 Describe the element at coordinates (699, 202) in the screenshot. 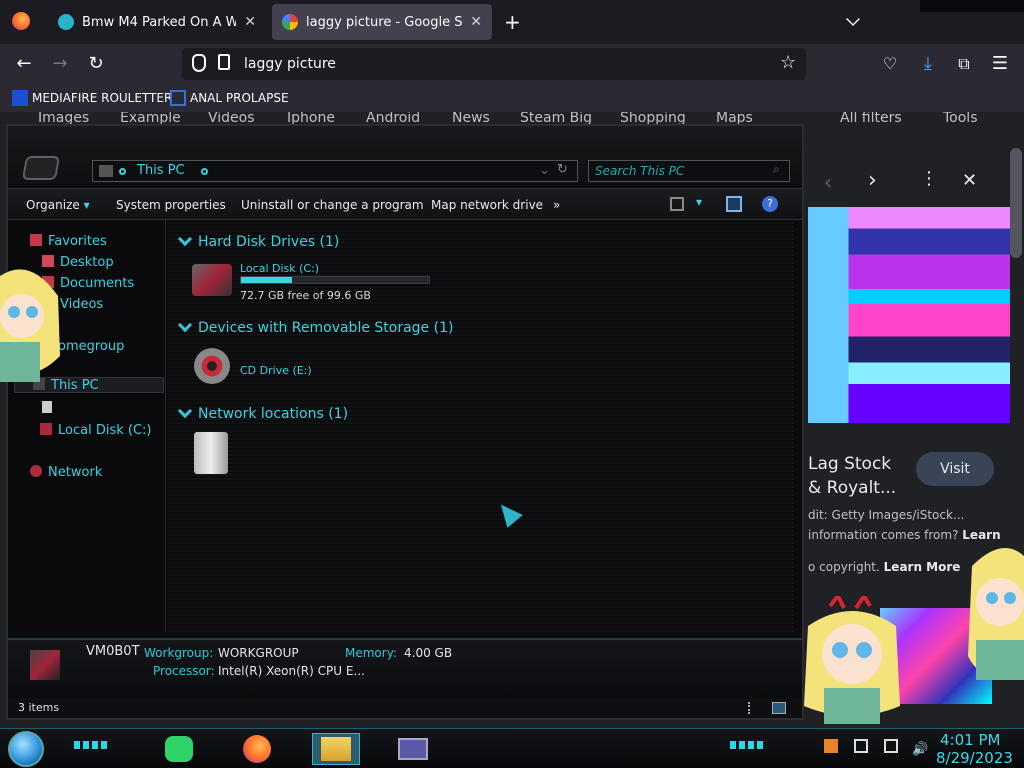

I see `view-dropdown-icon: ▾` at that location.